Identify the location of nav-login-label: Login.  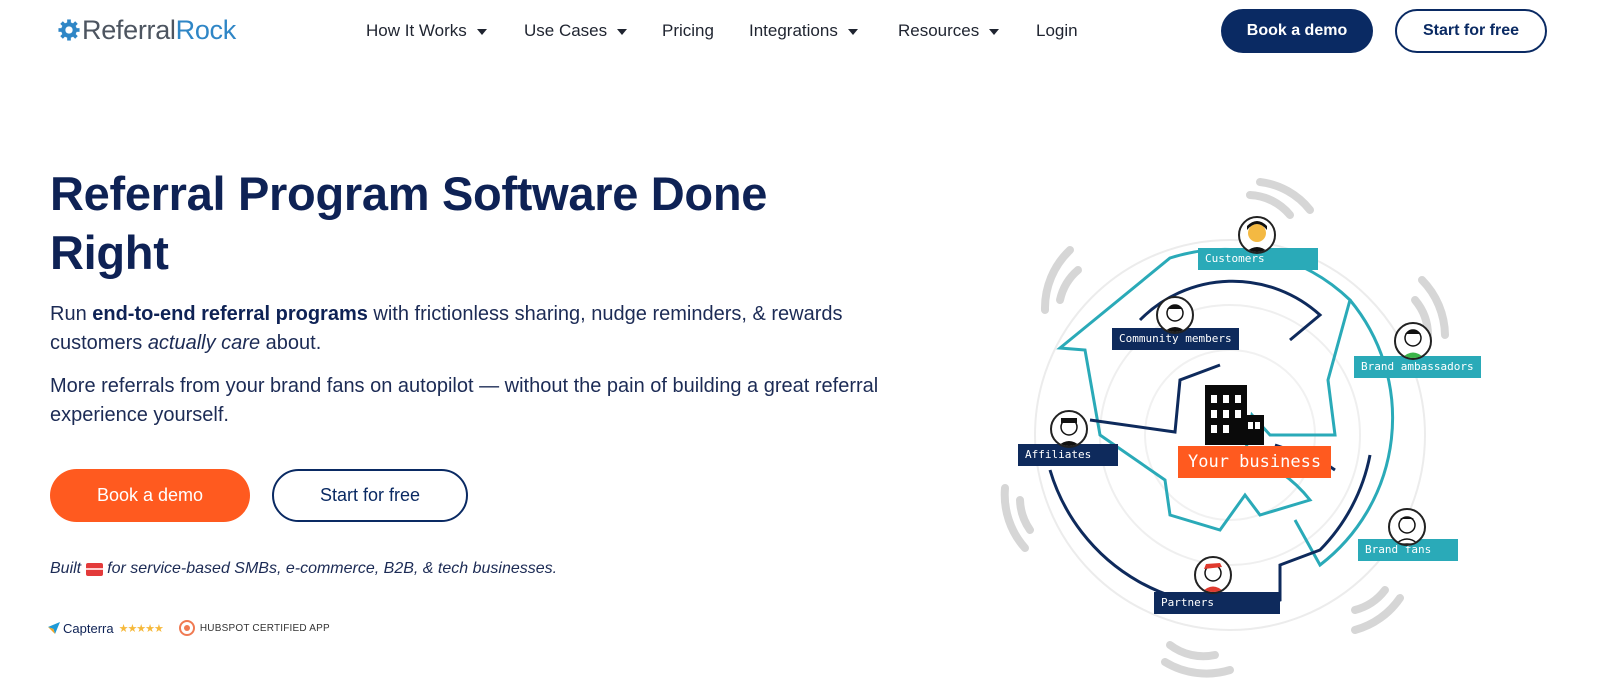
(1057, 30).